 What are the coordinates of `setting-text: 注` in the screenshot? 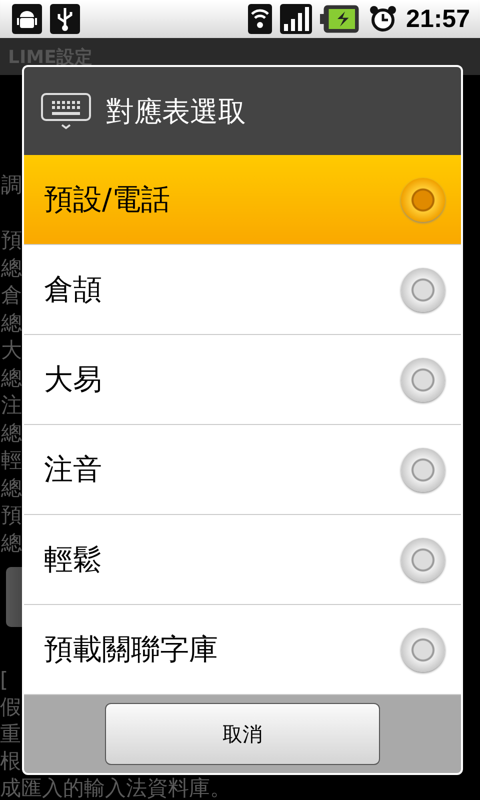 It's located at (11, 405).